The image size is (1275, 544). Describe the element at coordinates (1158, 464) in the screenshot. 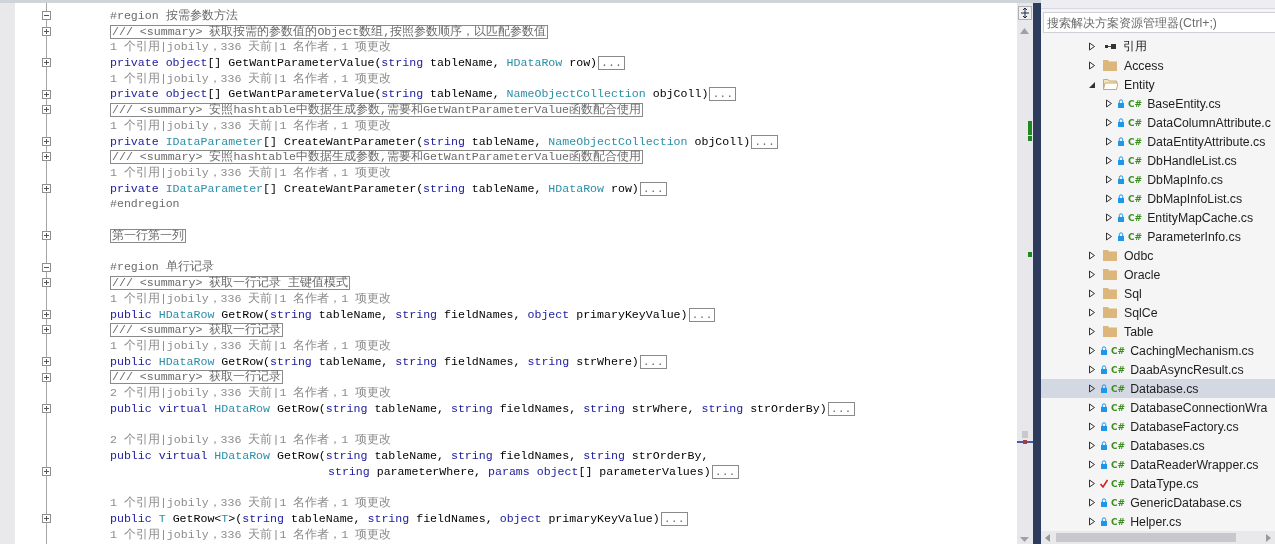

I see `tree-item: C# DataReaderWrapper.cs` at that location.